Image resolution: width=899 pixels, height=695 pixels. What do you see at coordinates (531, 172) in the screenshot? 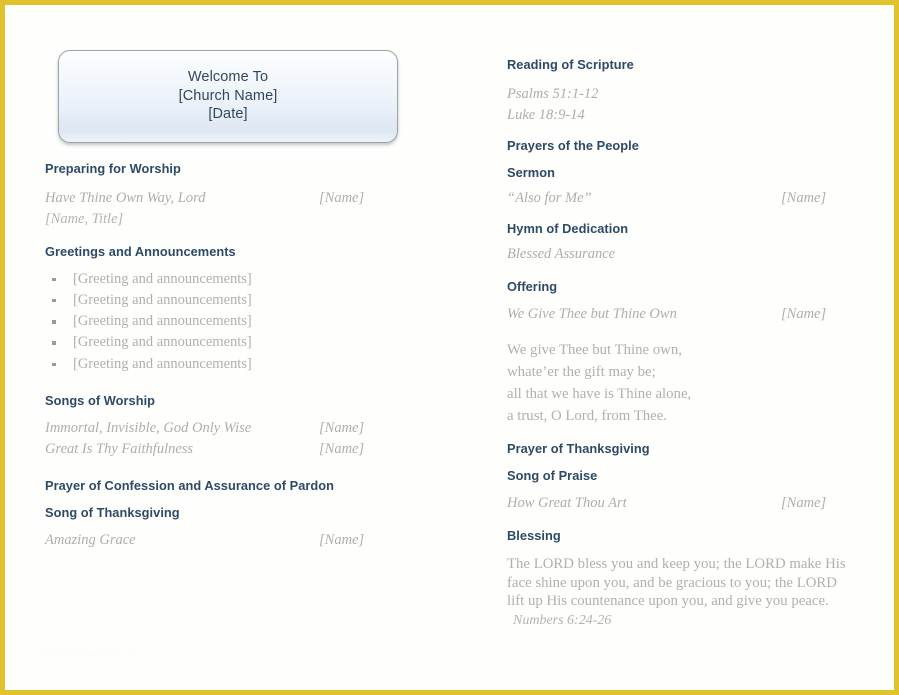
I see `heading-sermon: Sermon` at bounding box center [531, 172].